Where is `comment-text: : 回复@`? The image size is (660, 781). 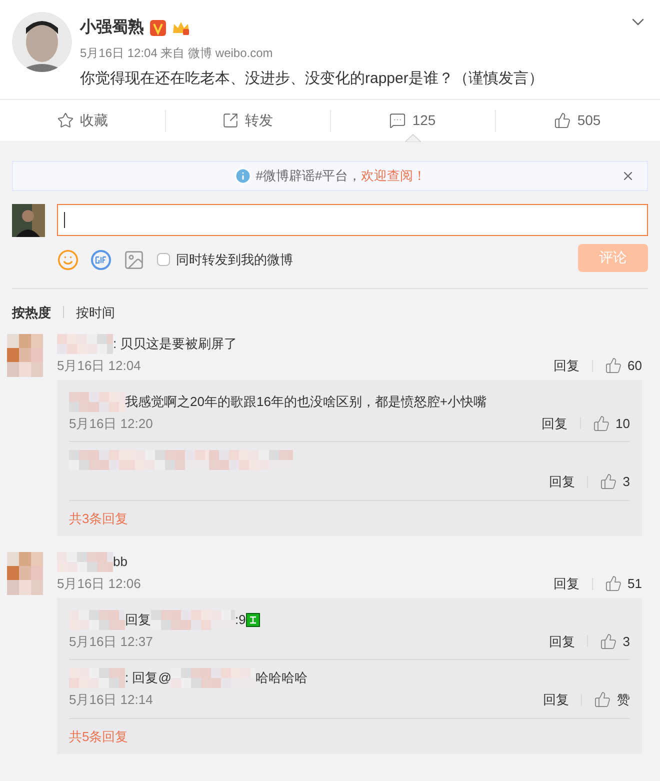
comment-text: : 回复@ is located at coordinates (148, 678).